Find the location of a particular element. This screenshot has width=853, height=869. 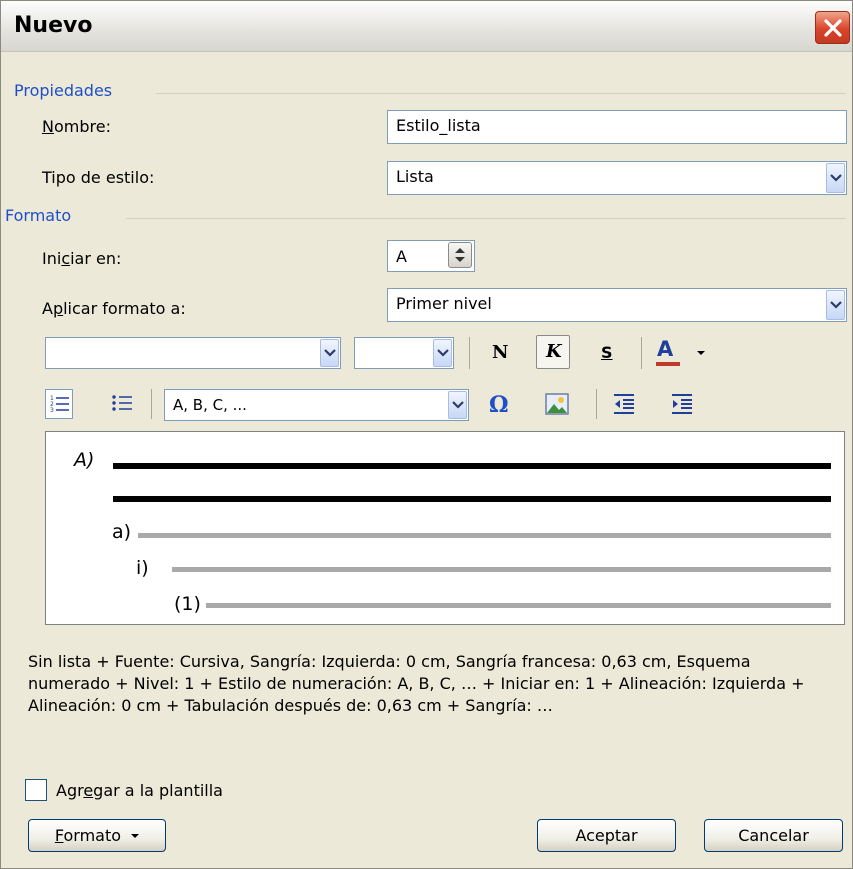

preview-level1-line-continued is located at coordinates (472, 499).